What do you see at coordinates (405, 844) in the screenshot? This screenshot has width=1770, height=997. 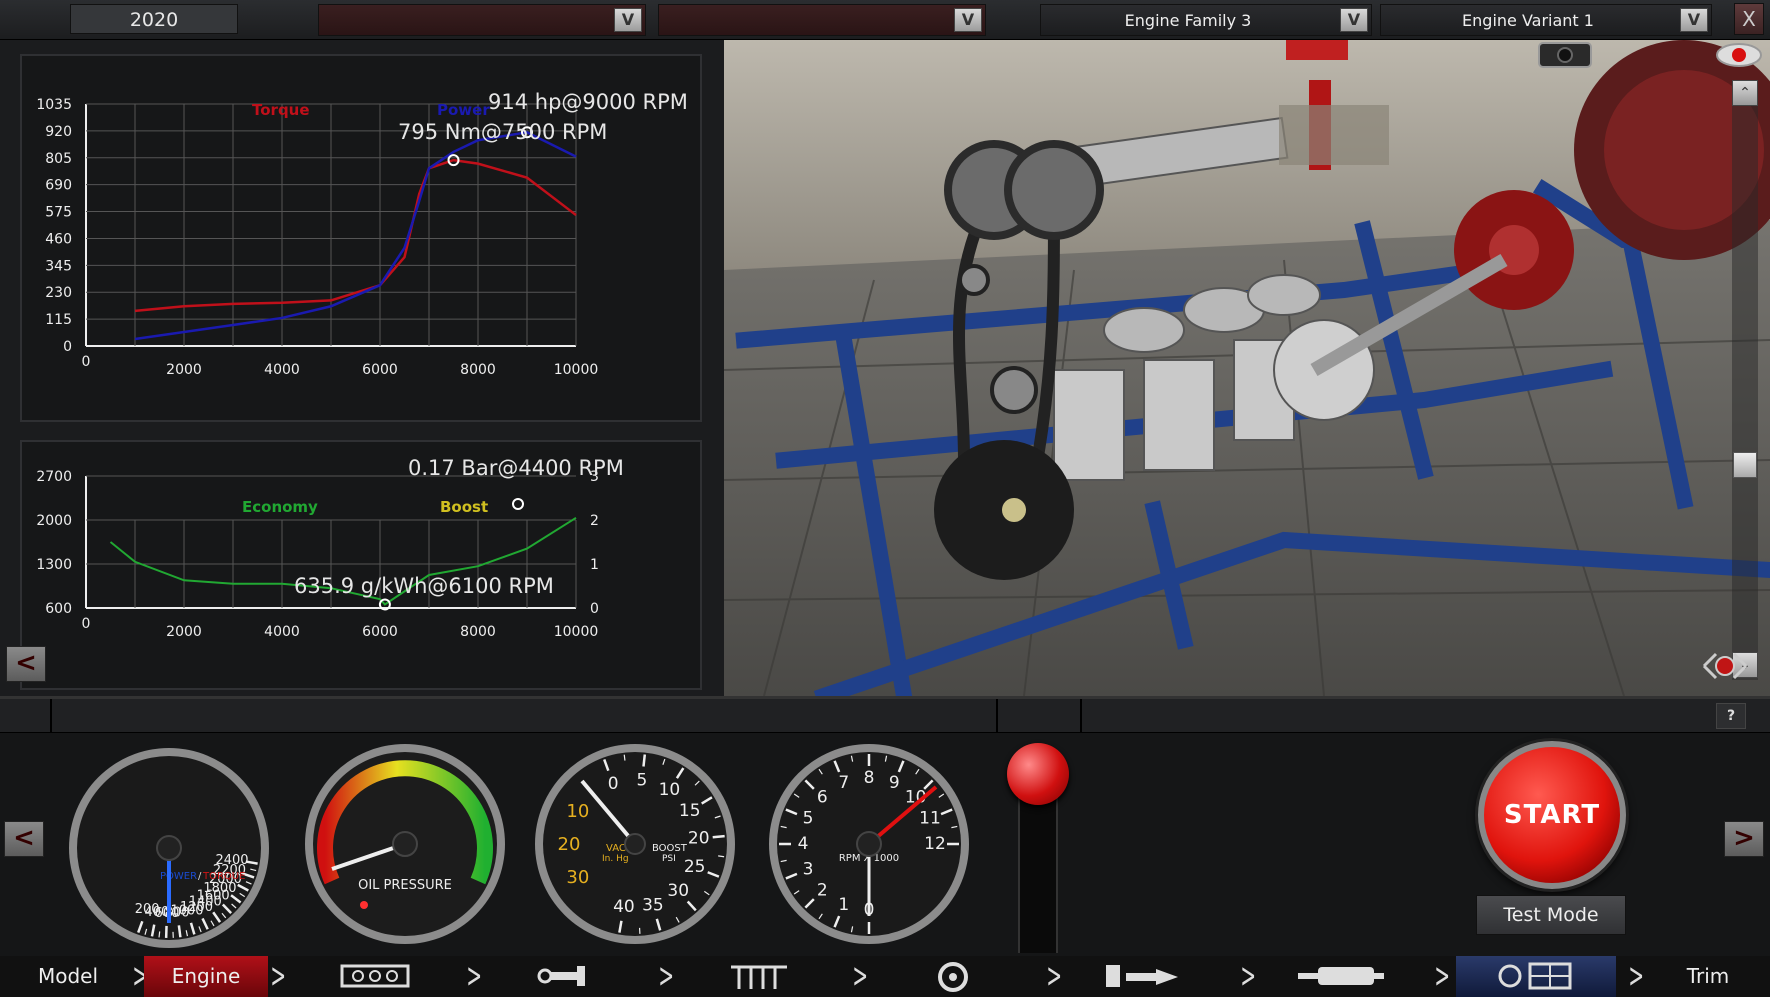 I see `oil-pressure-gauge: OIL PRESSURE` at bounding box center [405, 844].